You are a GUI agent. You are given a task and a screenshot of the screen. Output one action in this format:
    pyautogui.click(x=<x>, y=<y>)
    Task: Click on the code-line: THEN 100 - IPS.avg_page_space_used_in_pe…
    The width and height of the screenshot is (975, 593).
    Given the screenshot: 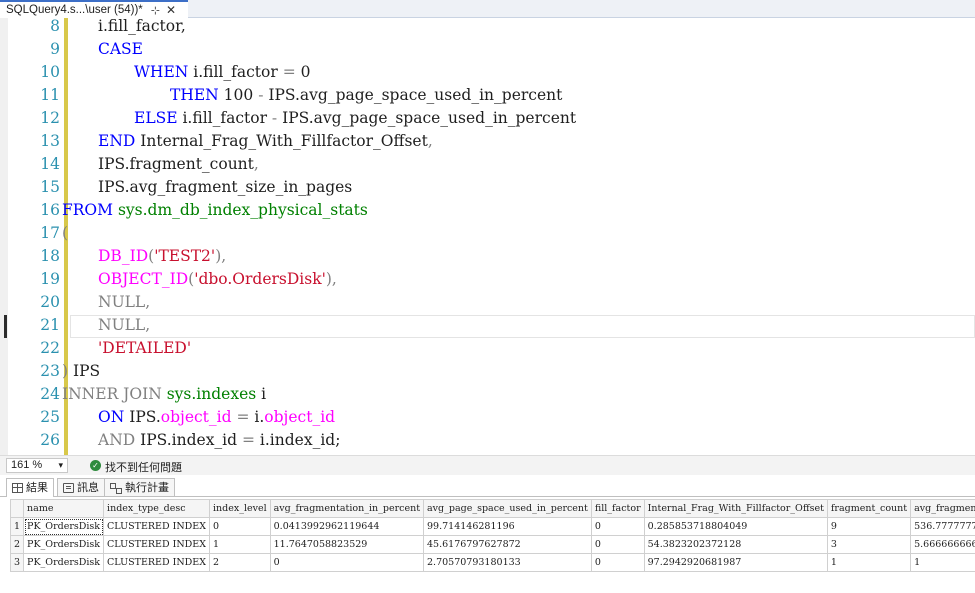 What is the action you would take?
    pyautogui.click(x=366, y=95)
    